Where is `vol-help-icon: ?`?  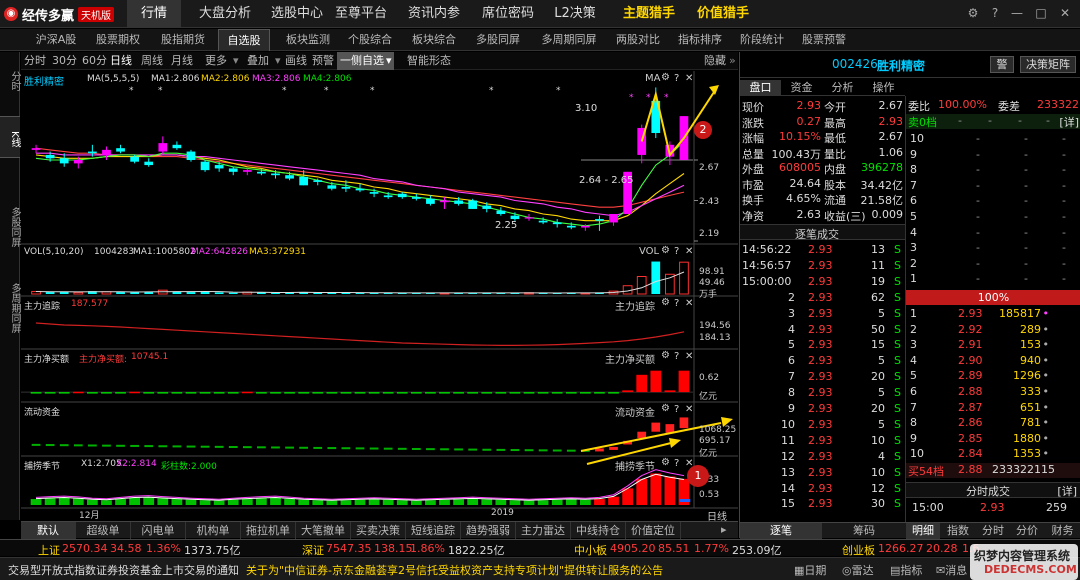
vol-help-icon: ? is located at coordinates (676, 251).